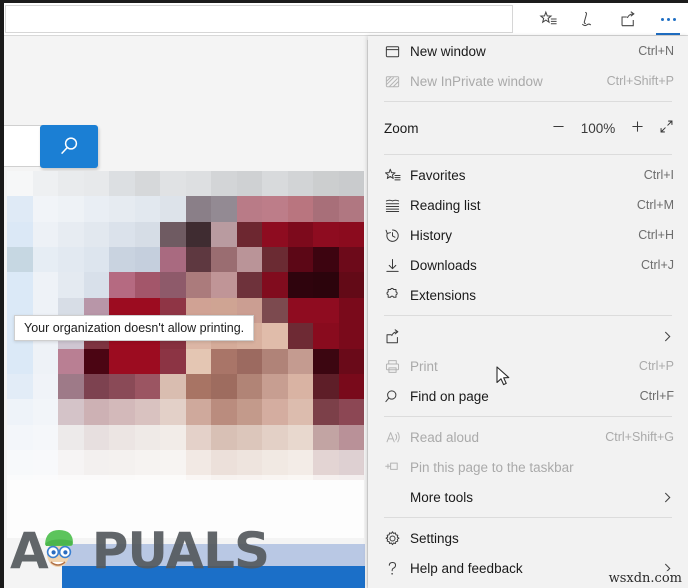 This screenshot has height=588, width=688. I want to click on search-button, so click(69, 146).